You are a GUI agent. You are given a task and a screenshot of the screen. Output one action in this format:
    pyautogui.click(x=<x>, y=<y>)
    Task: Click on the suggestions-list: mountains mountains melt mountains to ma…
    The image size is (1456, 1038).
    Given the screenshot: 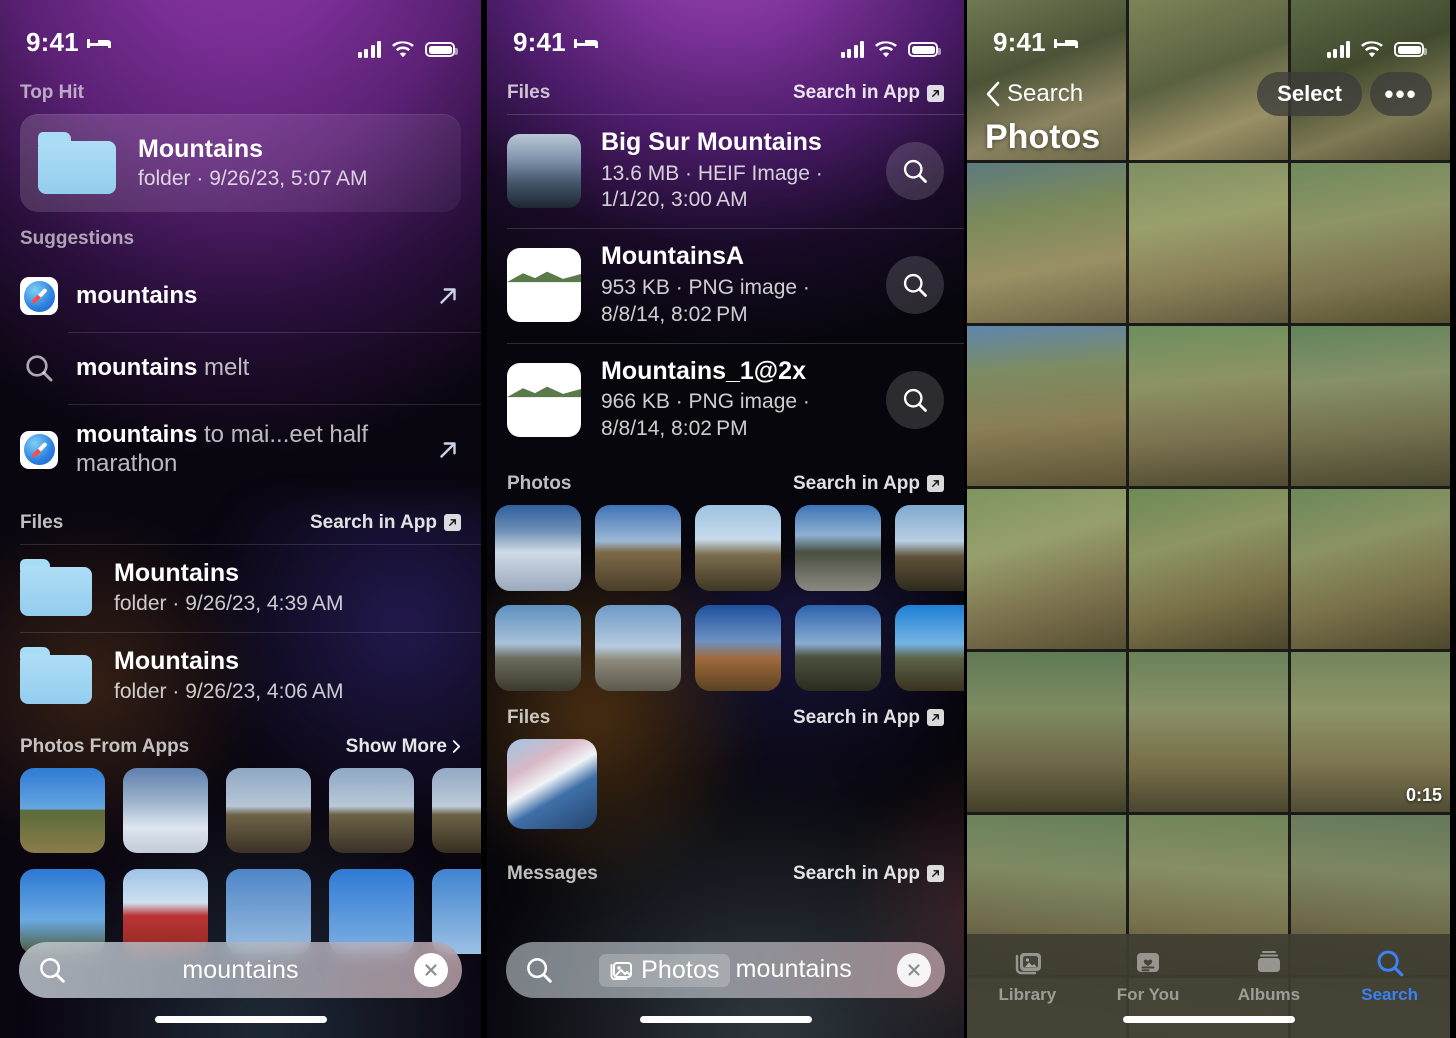 What is the action you would take?
    pyautogui.click(x=240, y=378)
    